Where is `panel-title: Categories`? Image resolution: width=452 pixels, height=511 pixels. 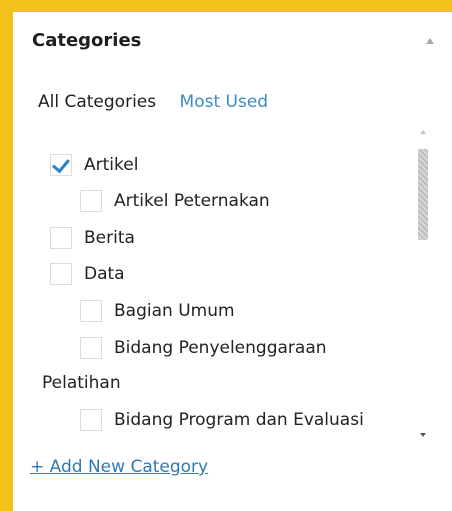 panel-title: Categories is located at coordinates (87, 40).